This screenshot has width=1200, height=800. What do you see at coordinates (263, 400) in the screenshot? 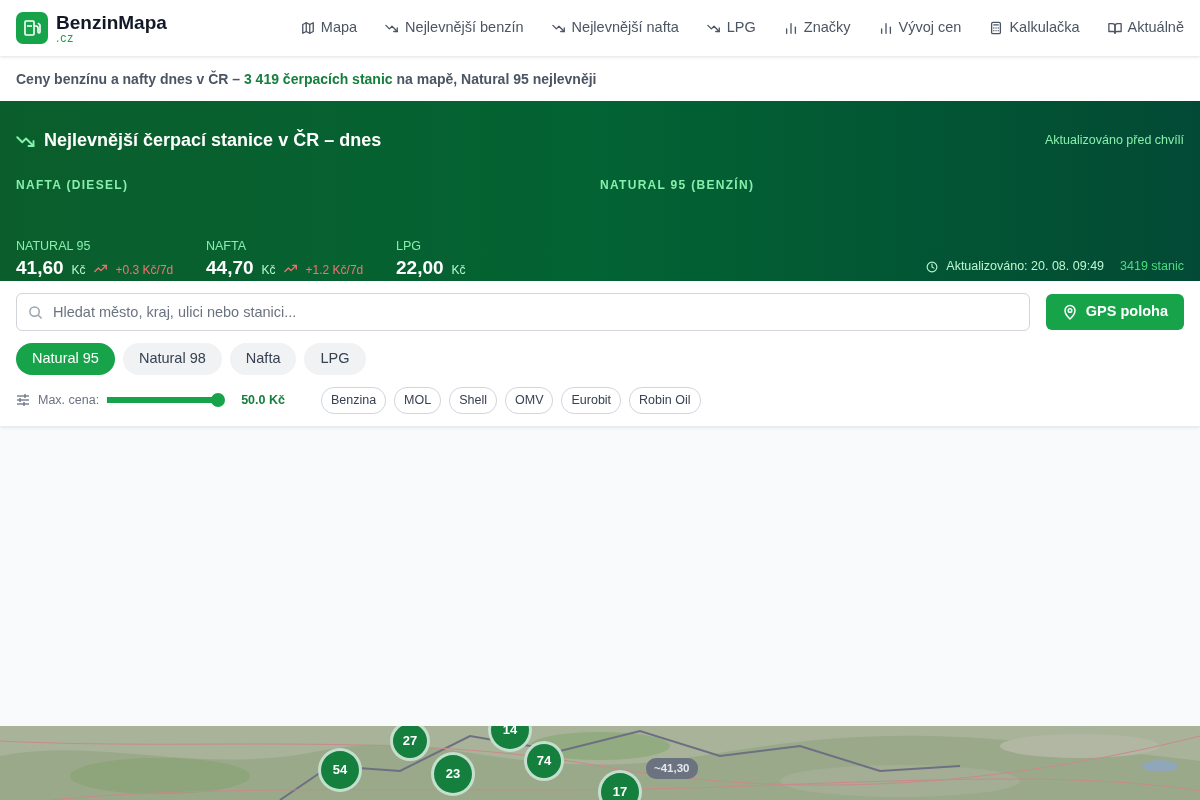
I see `max-price-value: 50.0 Kč` at bounding box center [263, 400].